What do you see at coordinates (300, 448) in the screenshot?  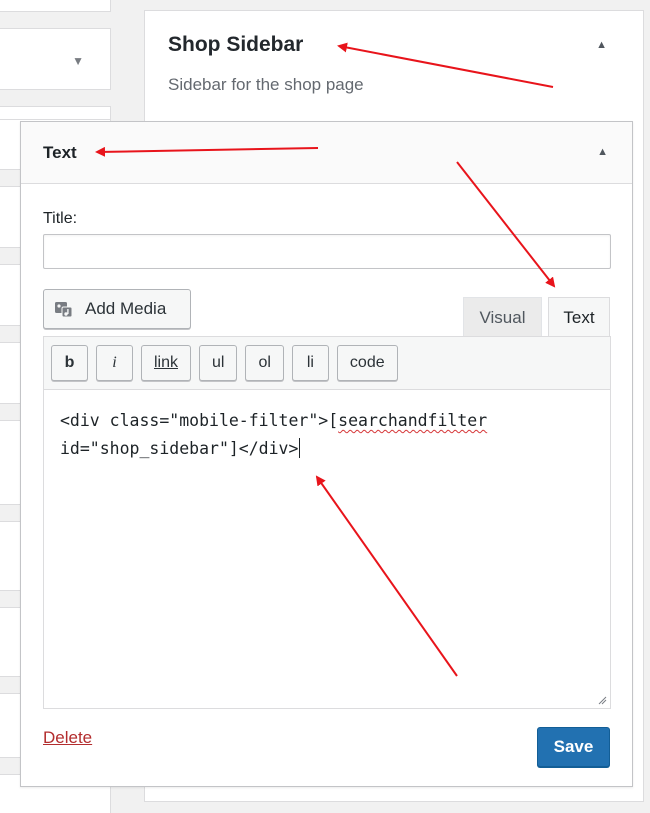 I see `text-caret` at bounding box center [300, 448].